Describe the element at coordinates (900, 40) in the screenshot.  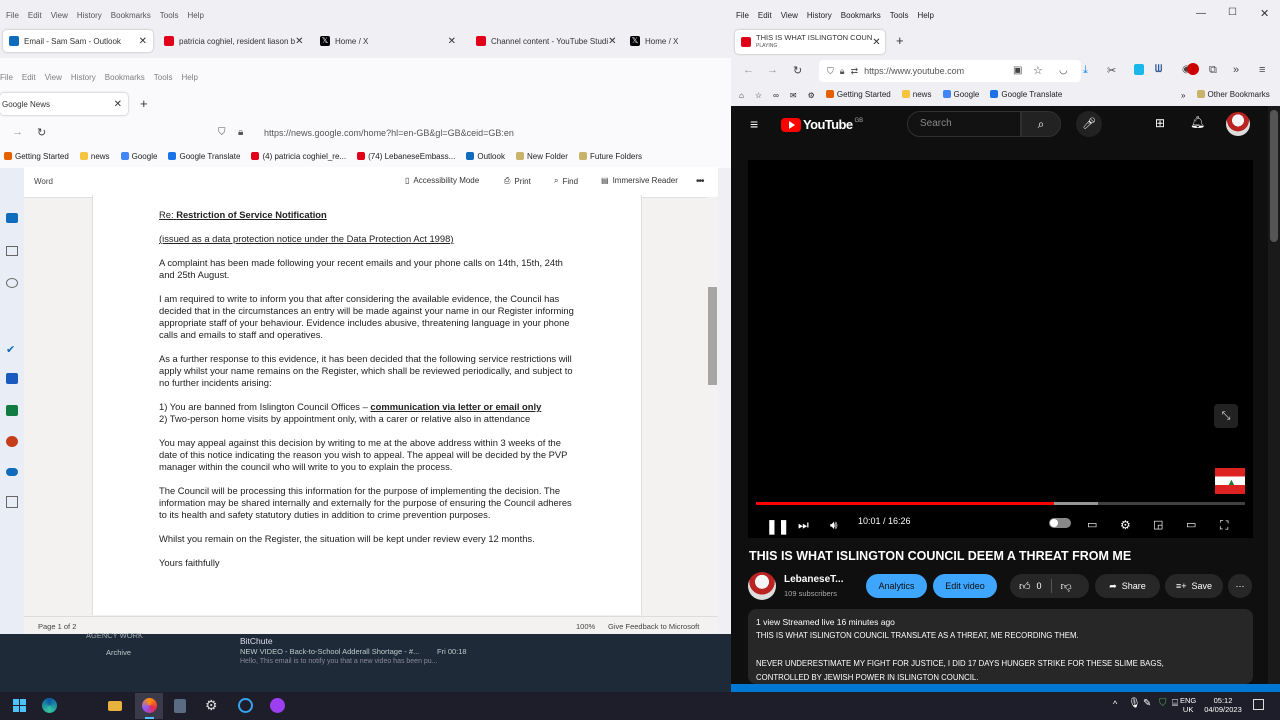
I see `new-tab-button: +` at that location.